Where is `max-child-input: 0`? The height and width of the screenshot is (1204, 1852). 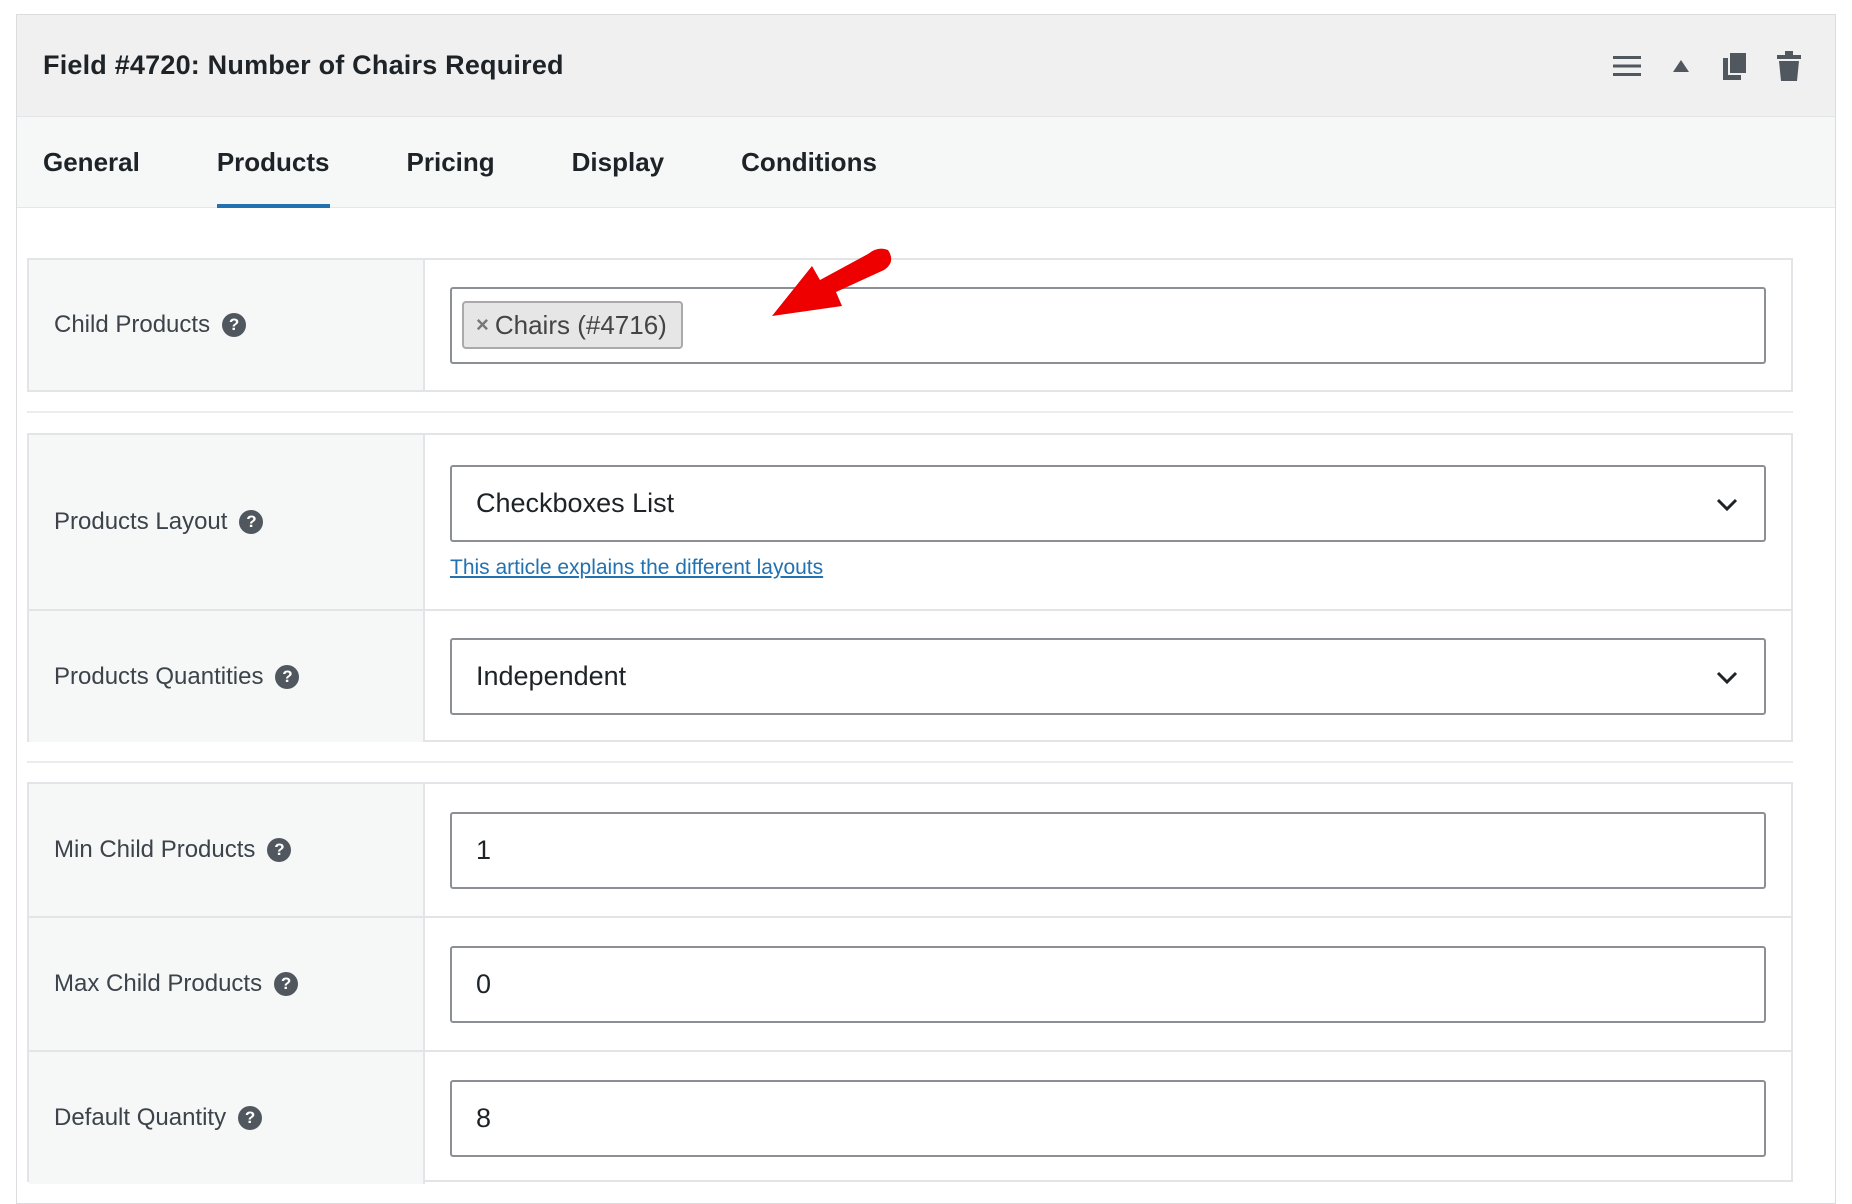 max-child-input: 0 is located at coordinates (1108, 984).